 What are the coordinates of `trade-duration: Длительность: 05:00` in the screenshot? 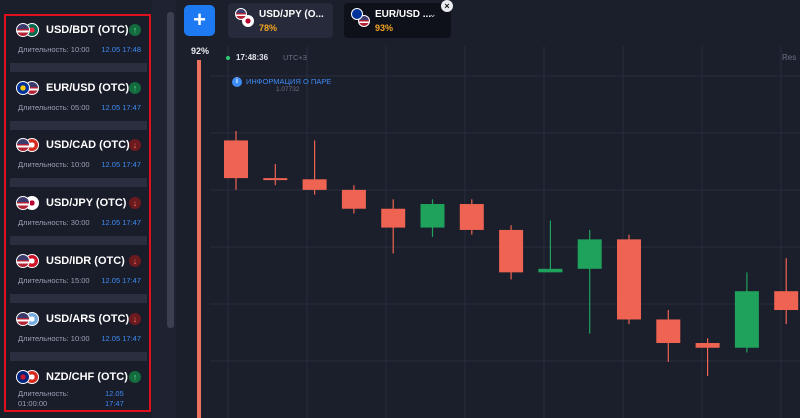 It's located at (54, 107).